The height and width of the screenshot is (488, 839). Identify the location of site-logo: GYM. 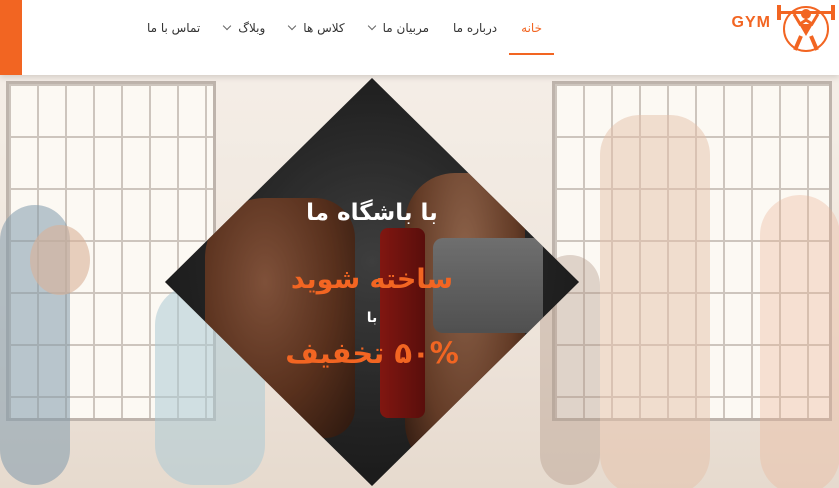
(784, 30).